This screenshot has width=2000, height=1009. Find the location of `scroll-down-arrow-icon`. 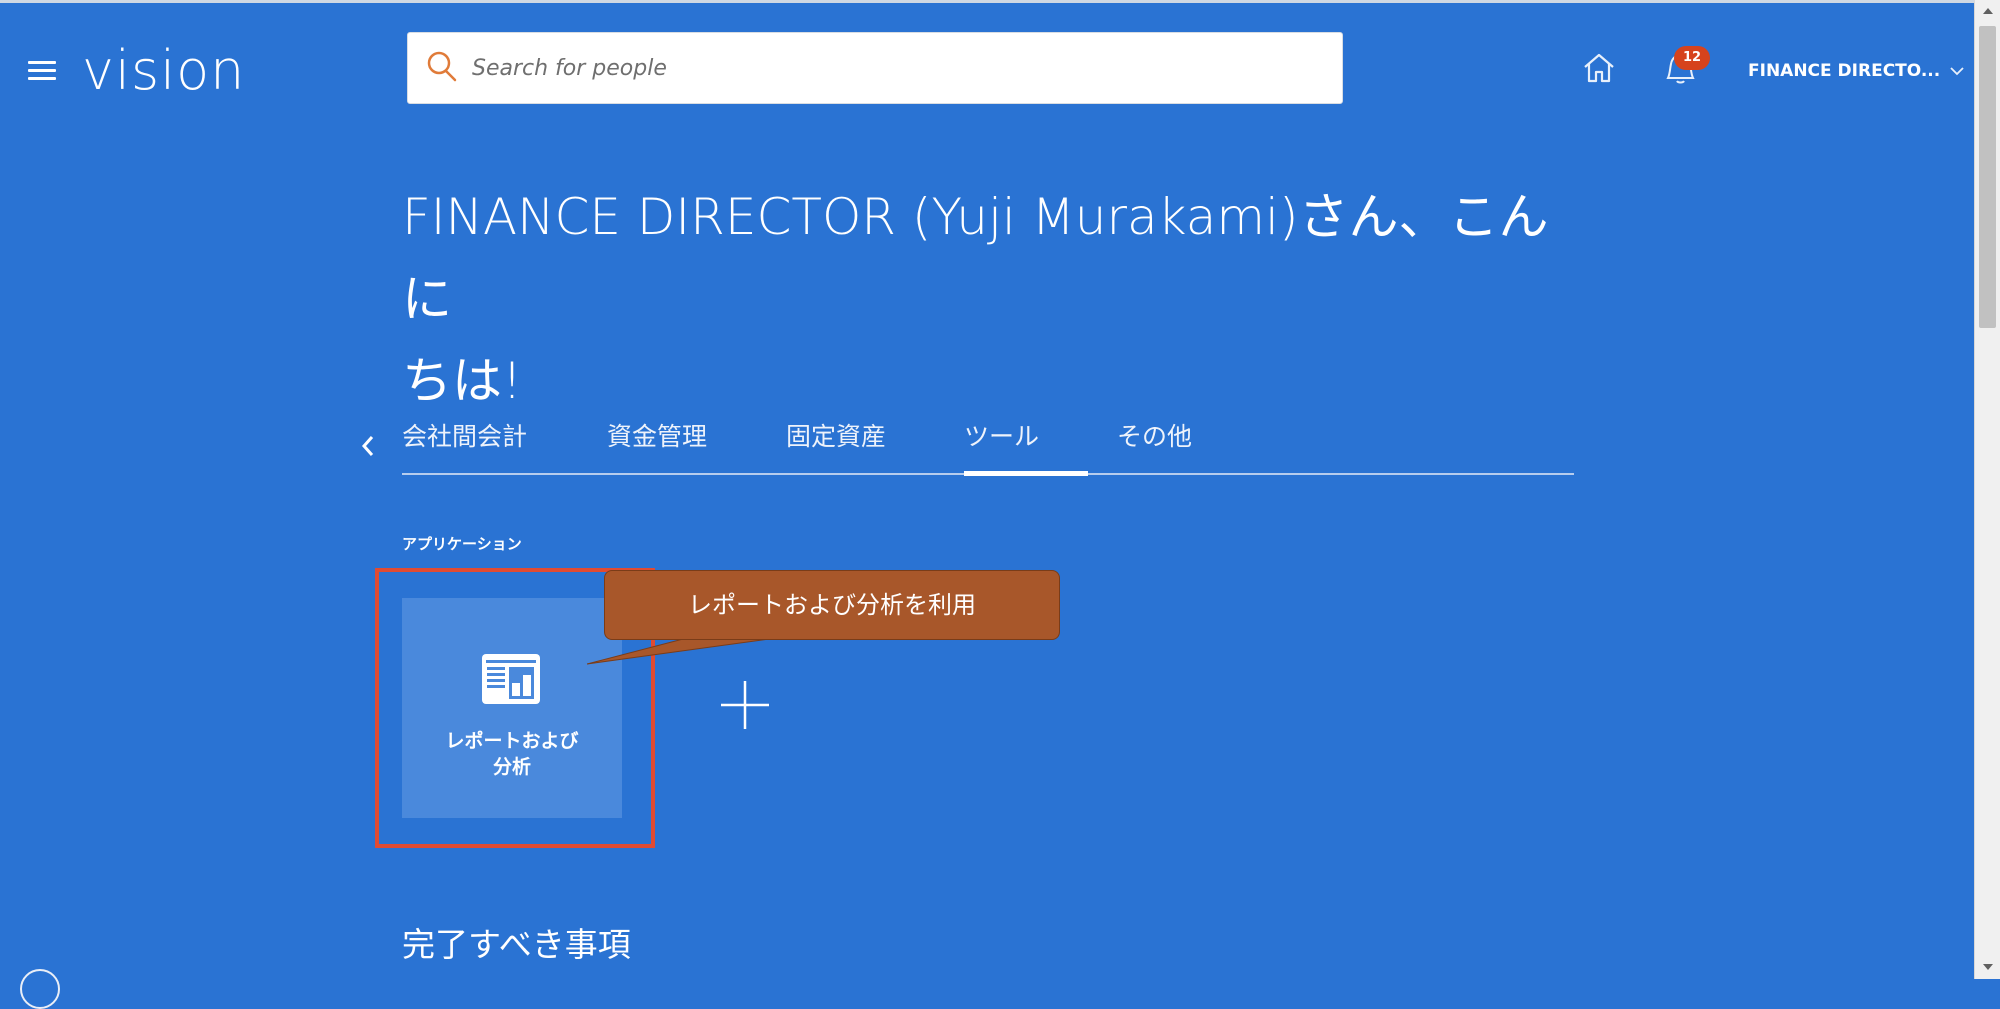

scroll-down-arrow-icon is located at coordinates (1988, 967).